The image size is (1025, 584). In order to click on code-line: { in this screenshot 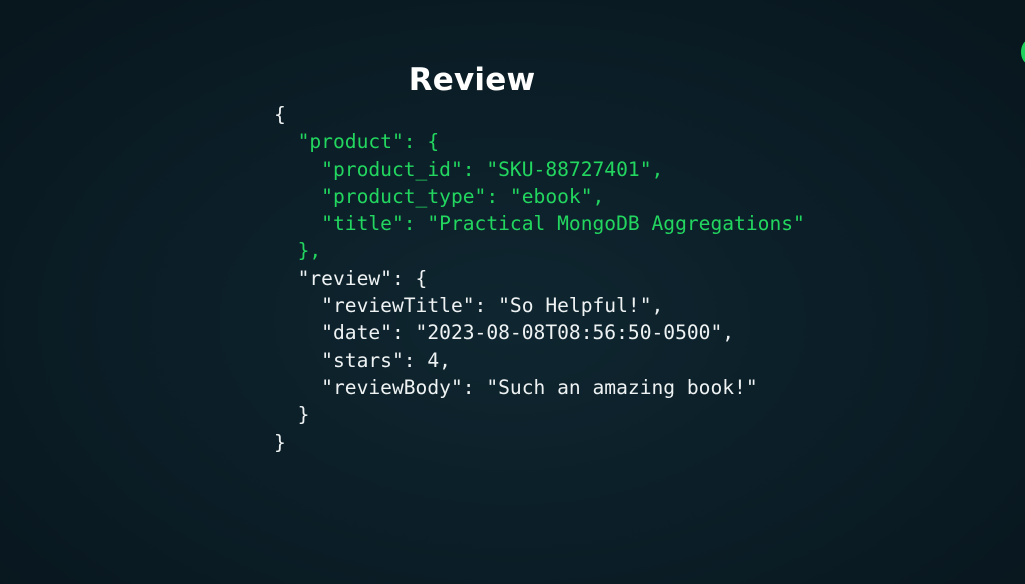, I will do `click(280, 114)`.